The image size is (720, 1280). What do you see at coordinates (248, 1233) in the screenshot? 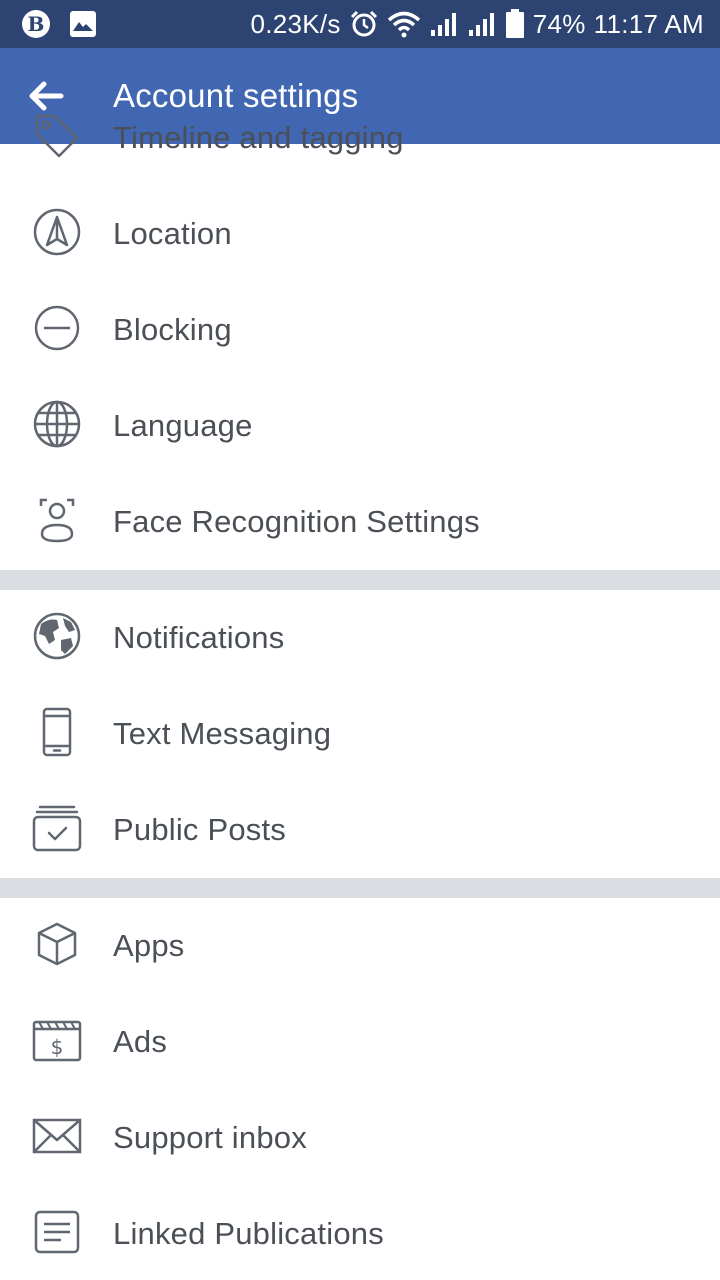
I see `settings-item-label: Linked Publications` at bounding box center [248, 1233].